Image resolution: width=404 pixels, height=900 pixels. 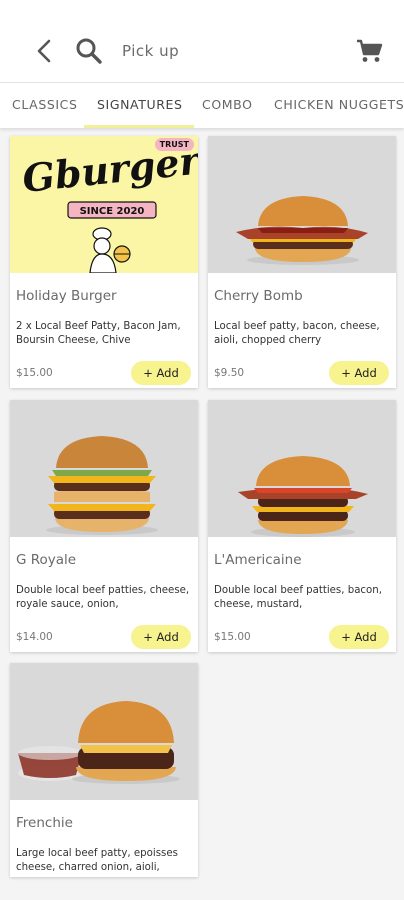 I want to click on tab-classics: CLASSICS, so click(x=45, y=104).